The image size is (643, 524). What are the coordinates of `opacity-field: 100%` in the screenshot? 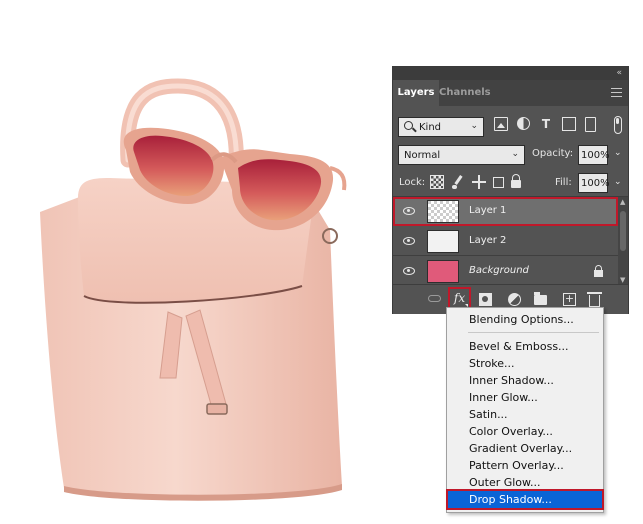 It's located at (594, 155).